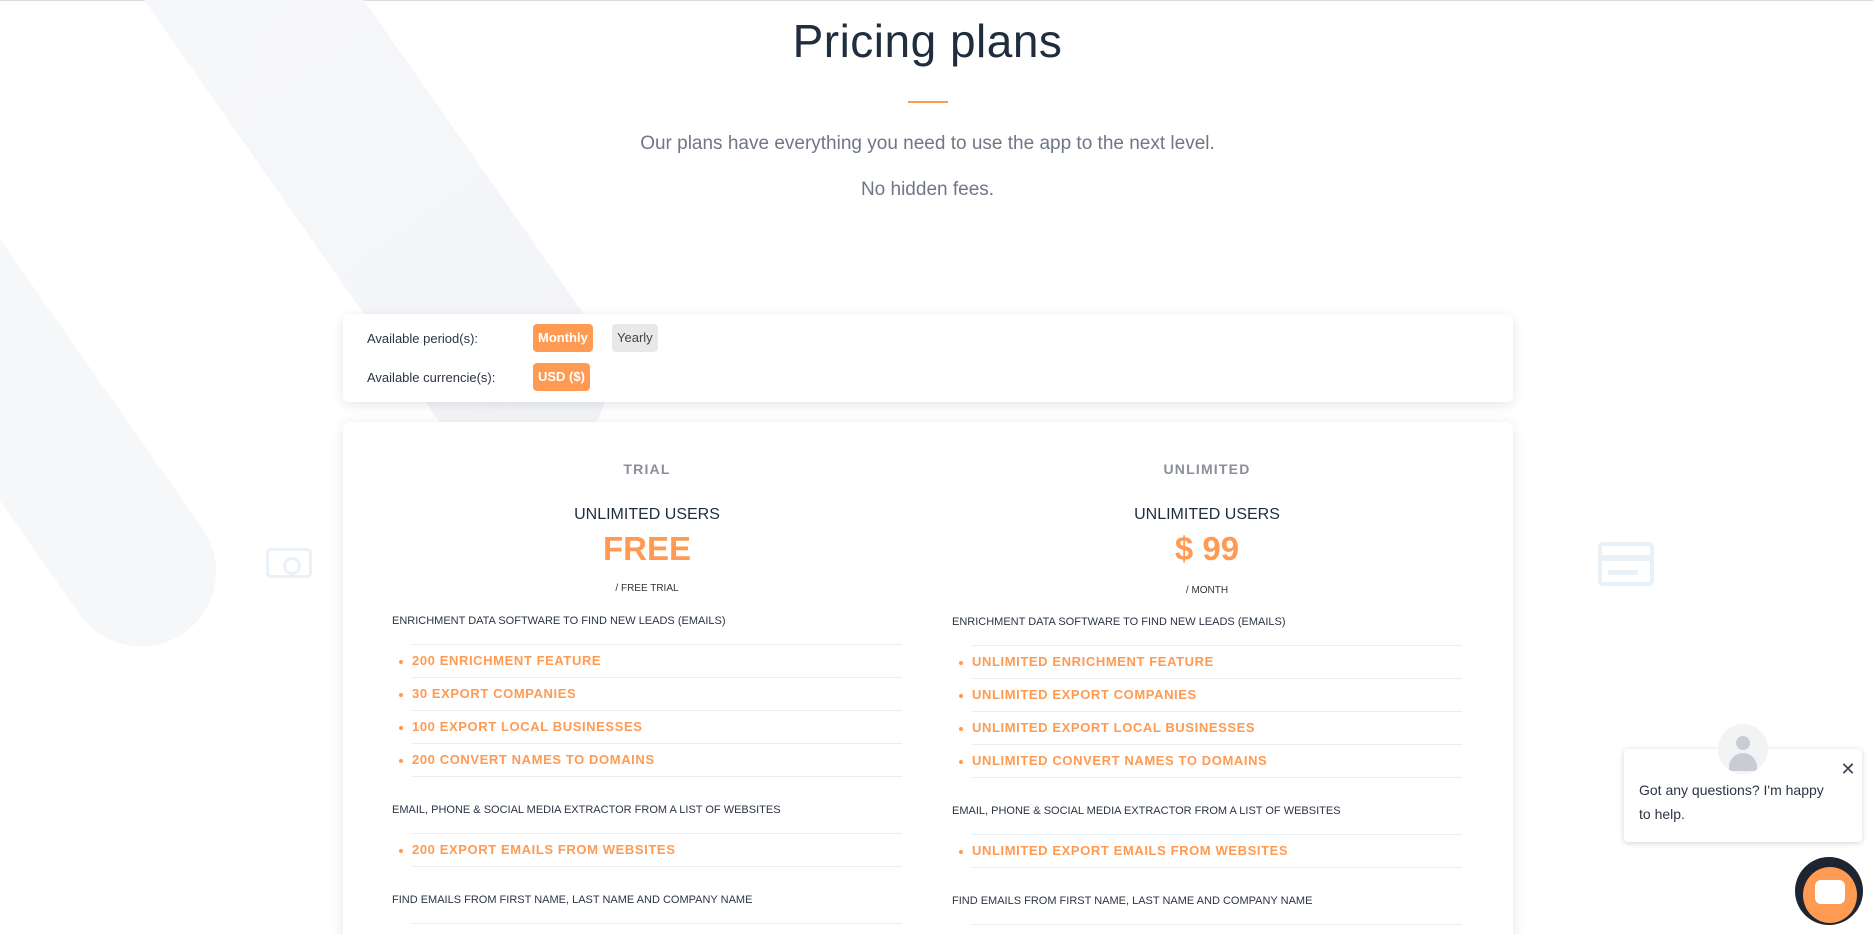 Image resolution: width=1873 pixels, height=934 pixels. Describe the element at coordinates (650, 759) in the screenshot. I see `feature-item: 200 CONVERT NAMES TO DOMAINS` at that location.